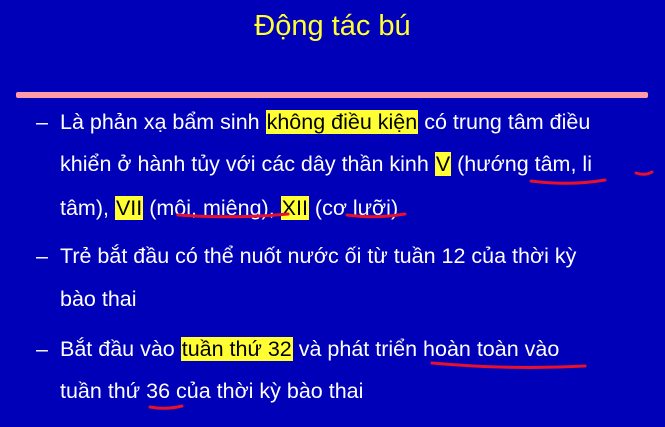 Image resolution: width=665 pixels, height=427 pixels. I want to click on bullet-2-line-2: bào thai, so click(98, 299).